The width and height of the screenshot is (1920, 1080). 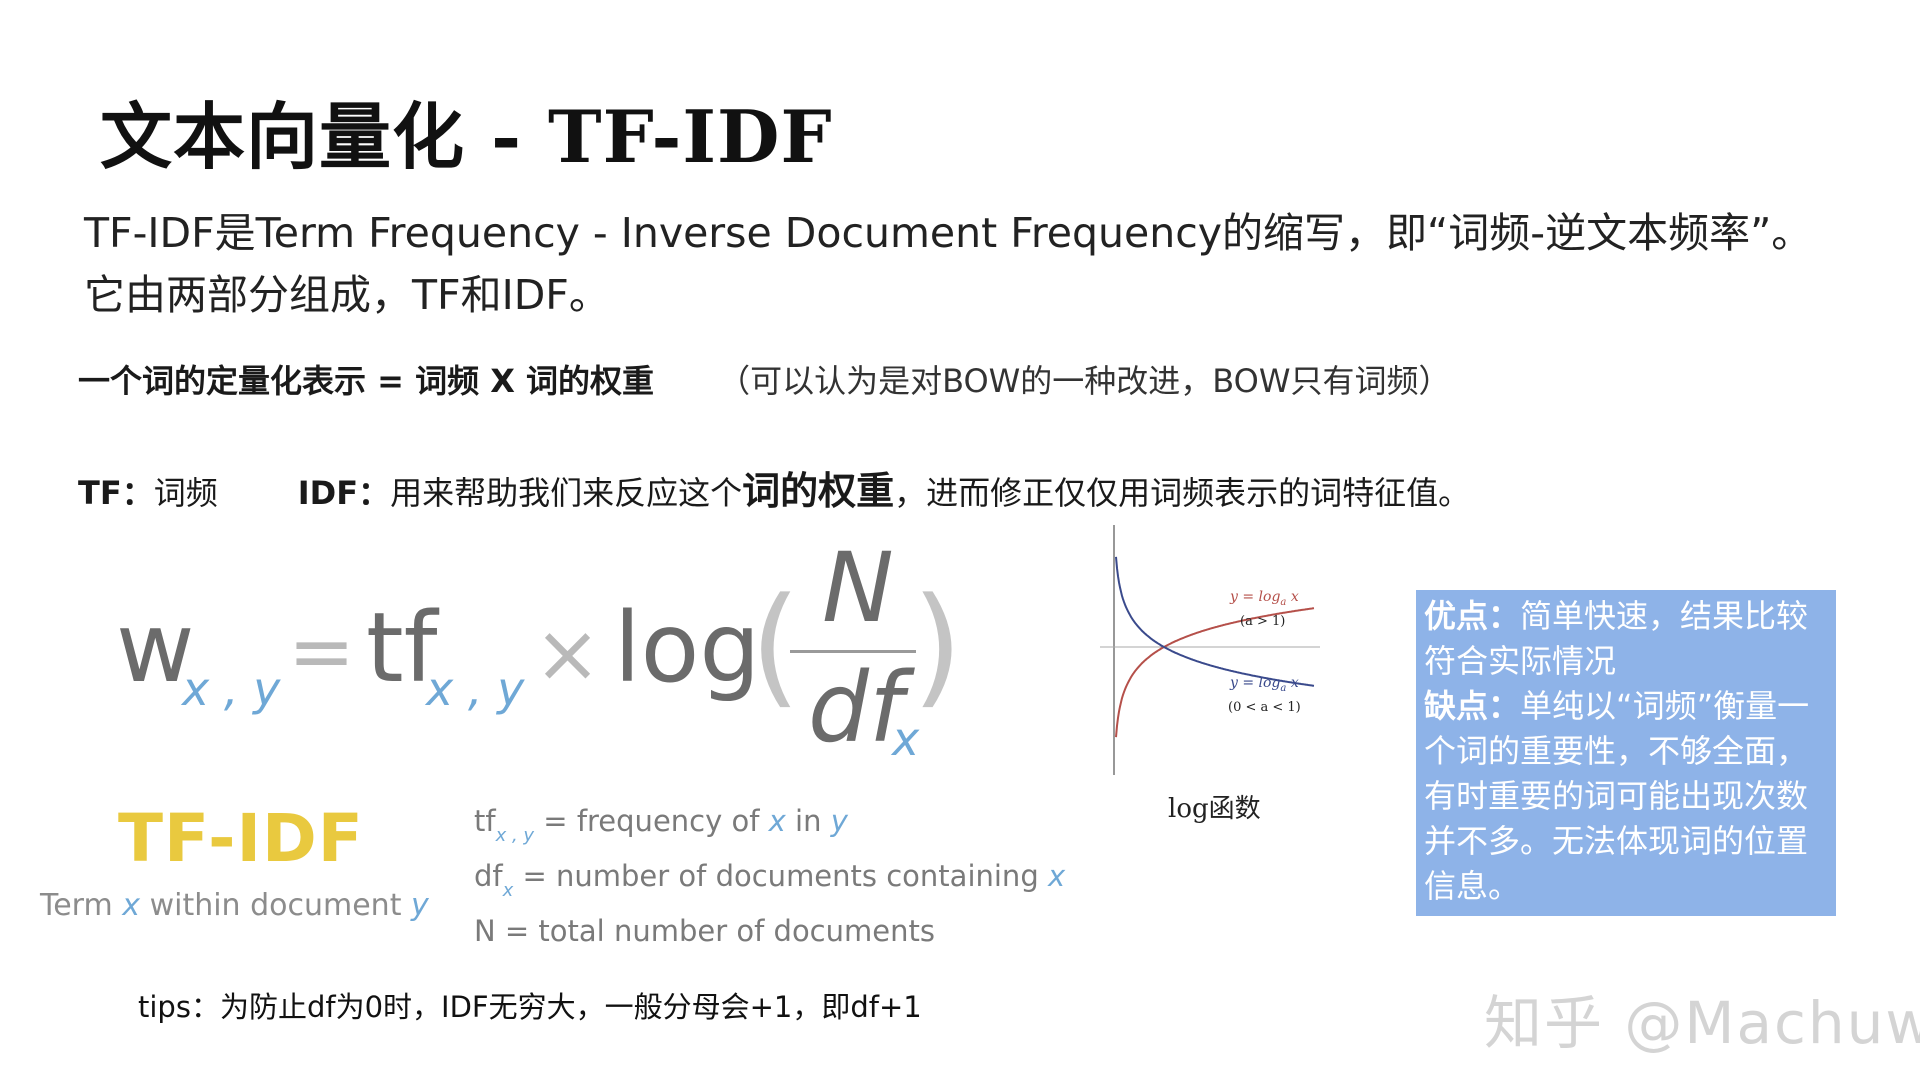 I want to click on formula-log: log, so click(x=687, y=648).